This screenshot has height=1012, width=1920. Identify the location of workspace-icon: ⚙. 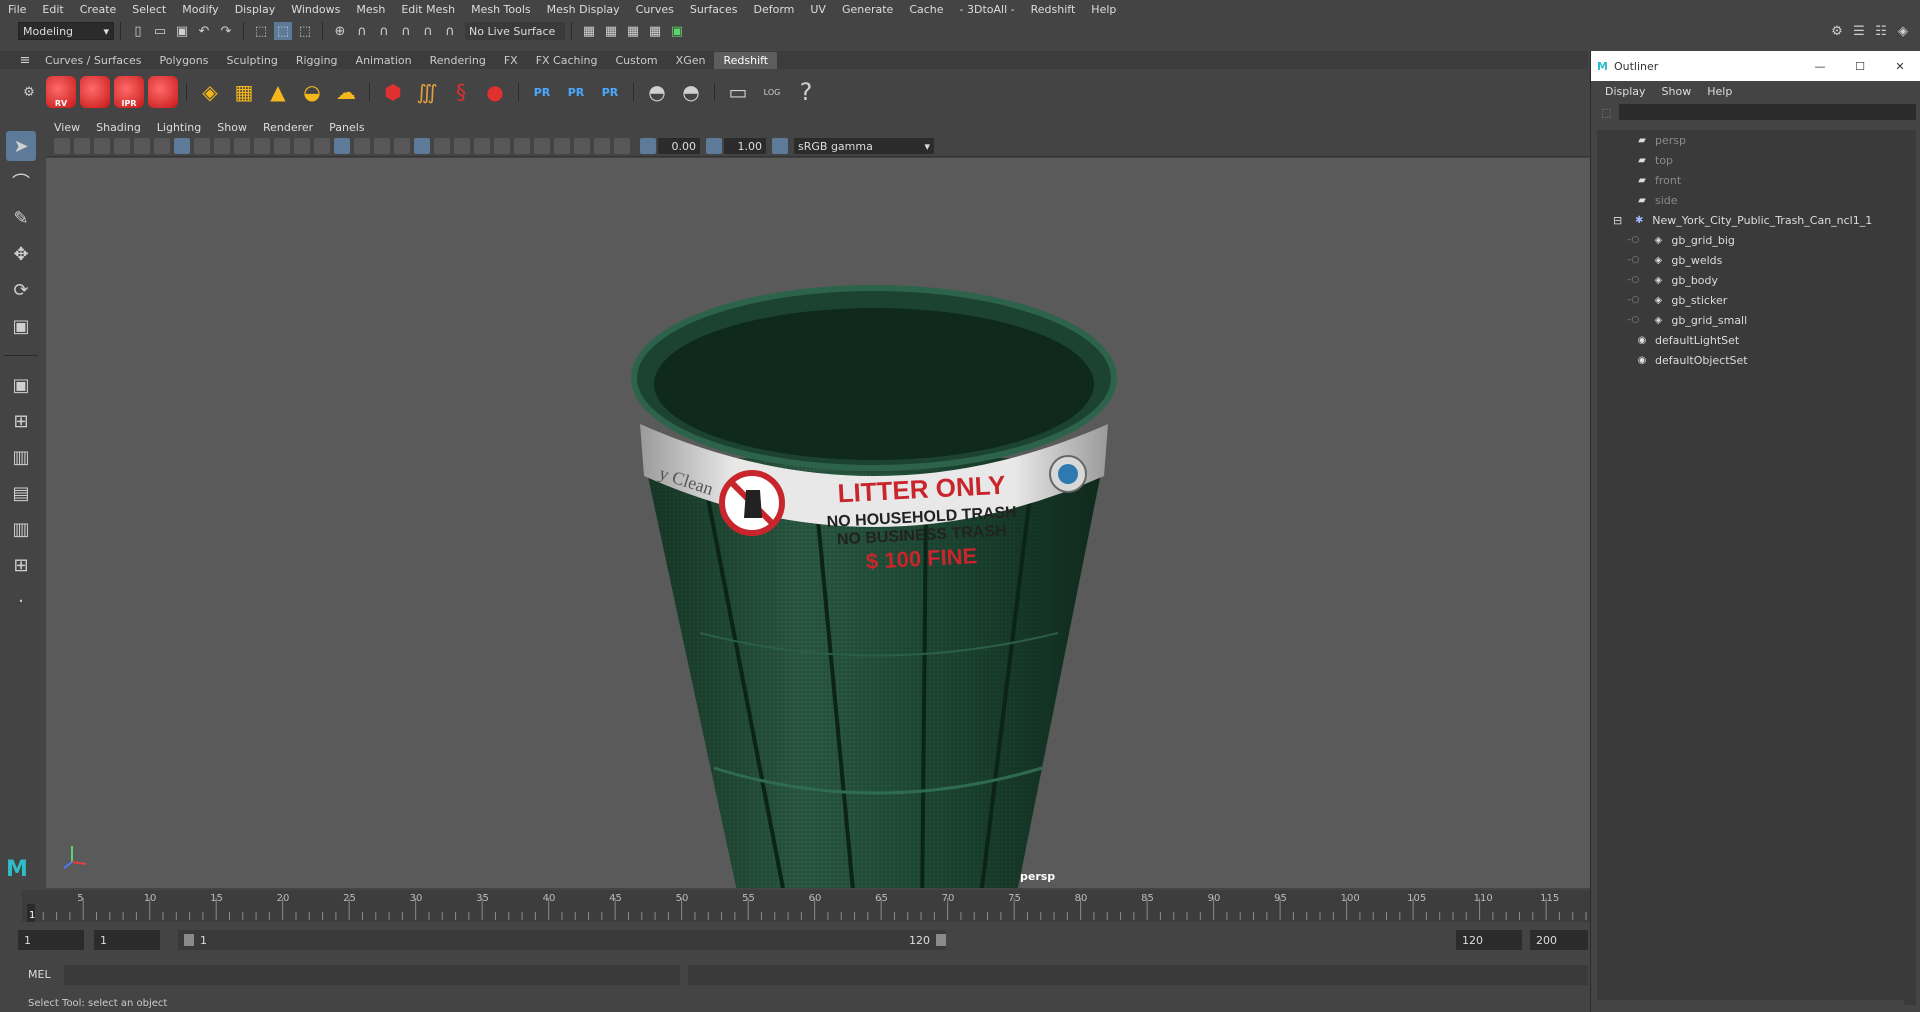
(1837, 31).